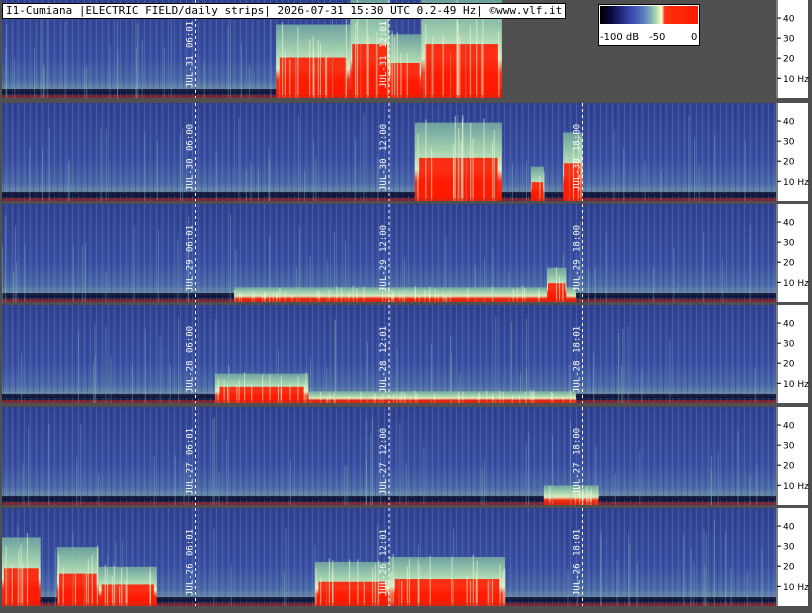 Image resolution: width=812 pixels, height=613 pixels. I want to click on marker-day-label: JUL-27, so click(191, 478).